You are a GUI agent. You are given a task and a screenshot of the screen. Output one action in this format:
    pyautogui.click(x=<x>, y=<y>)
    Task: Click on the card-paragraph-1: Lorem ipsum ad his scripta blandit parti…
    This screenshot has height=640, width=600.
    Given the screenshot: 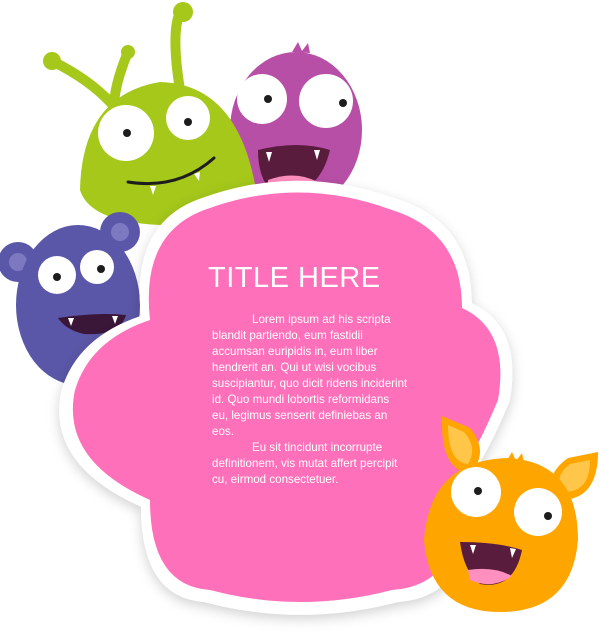 What is the action you would take?
    pyautogui.click(x=310, y=375)
    